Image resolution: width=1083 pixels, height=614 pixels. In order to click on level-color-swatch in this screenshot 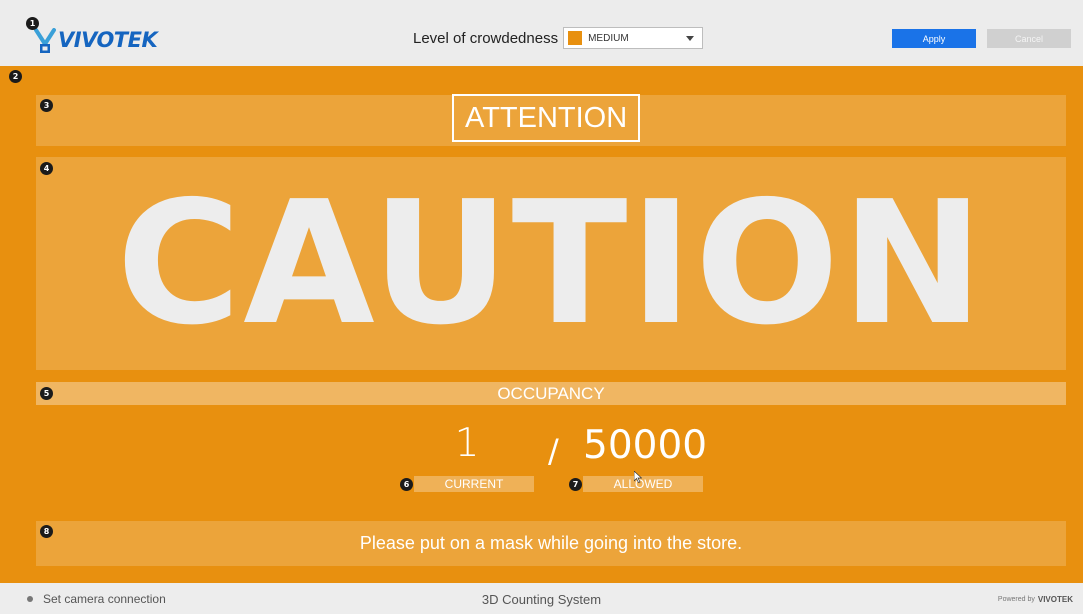, I will do `click(575, 38)`.